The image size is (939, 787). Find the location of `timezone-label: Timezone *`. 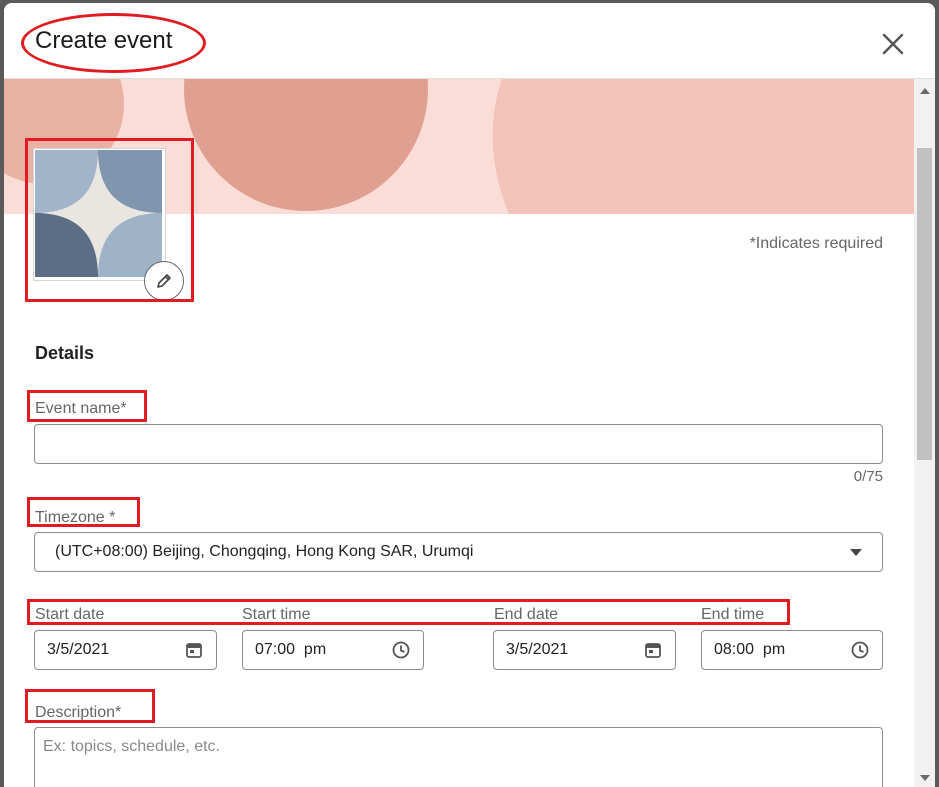

timezone-label: Timezone * is located at coordinates (75, 517).